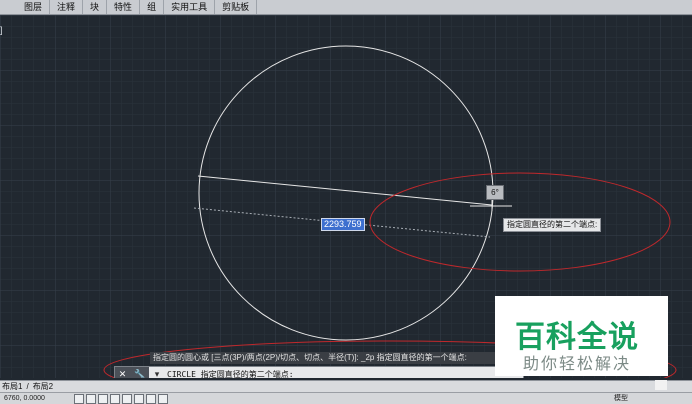 This screenshot has height=404, width=692. Describe the element at coordinates (152, 7) in the screenshot. I see `ribbon-tab-group: 组` at that location.